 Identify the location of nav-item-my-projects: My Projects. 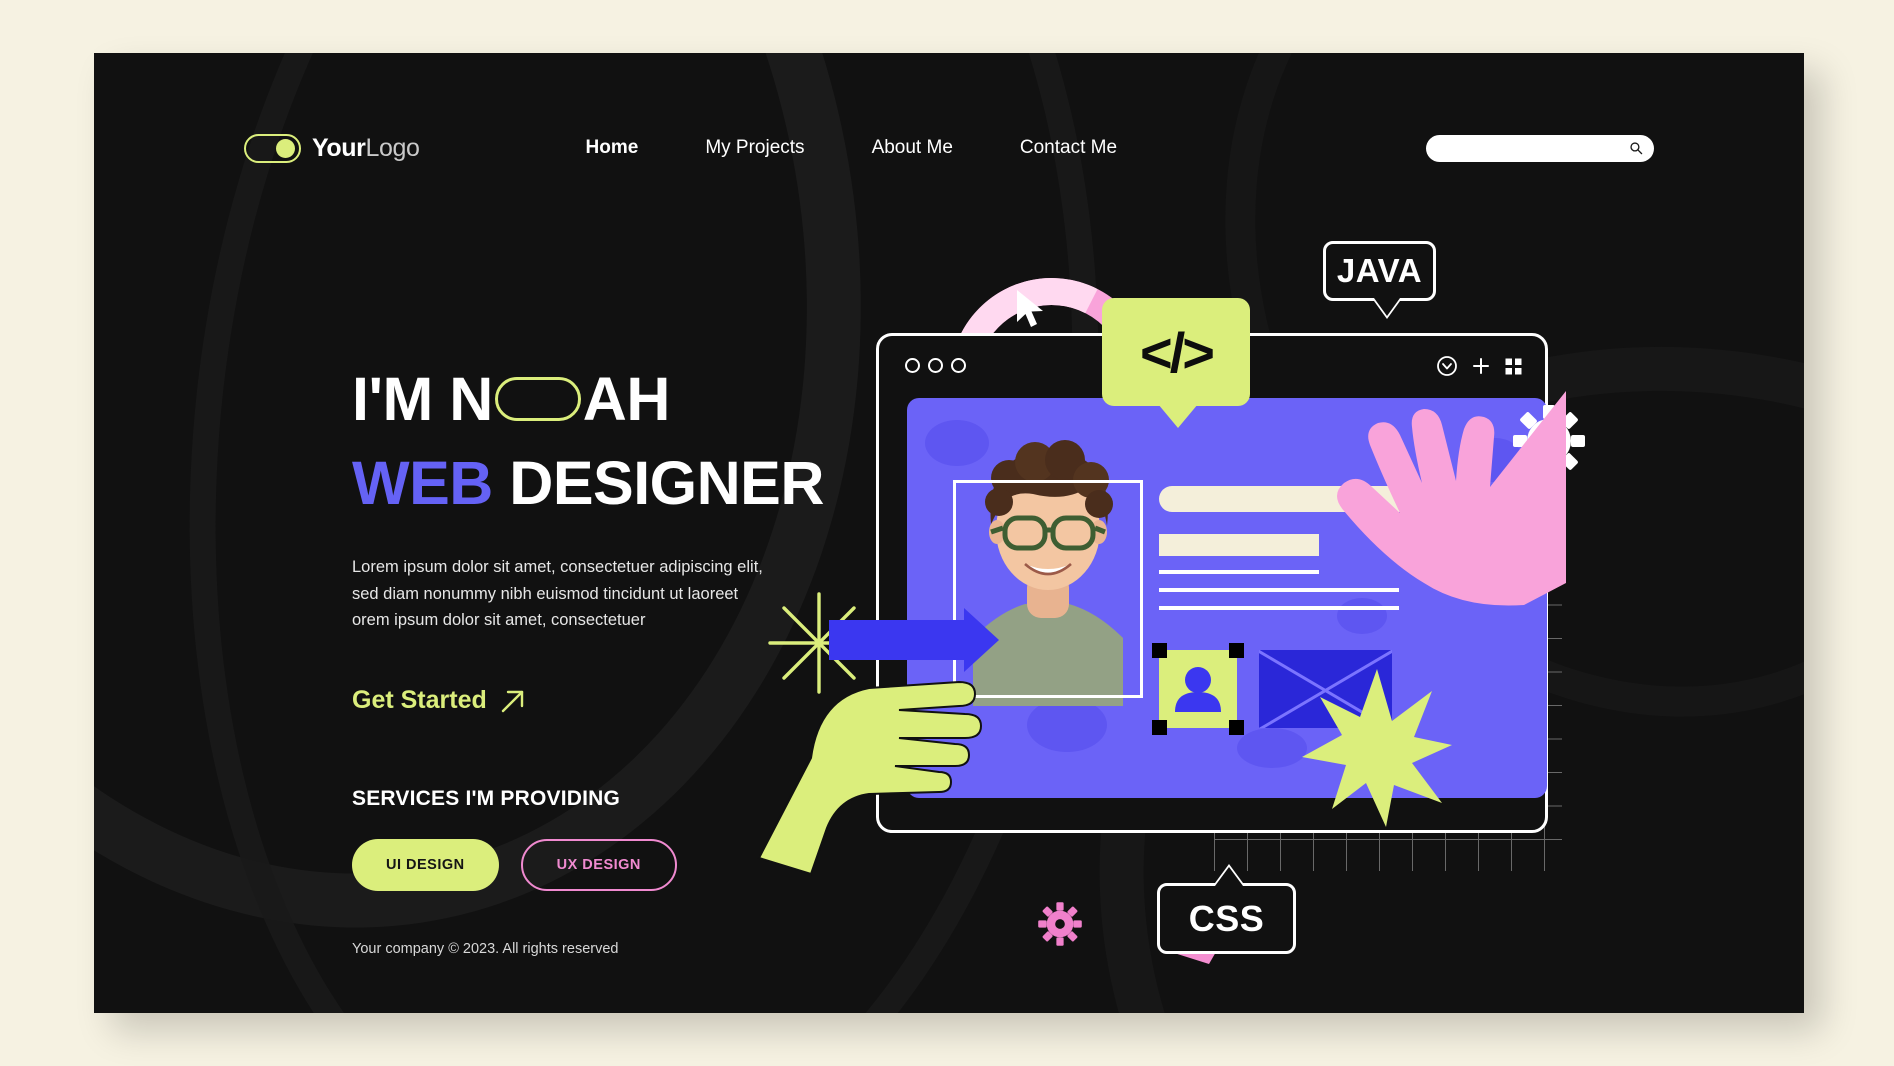
(754, 148).